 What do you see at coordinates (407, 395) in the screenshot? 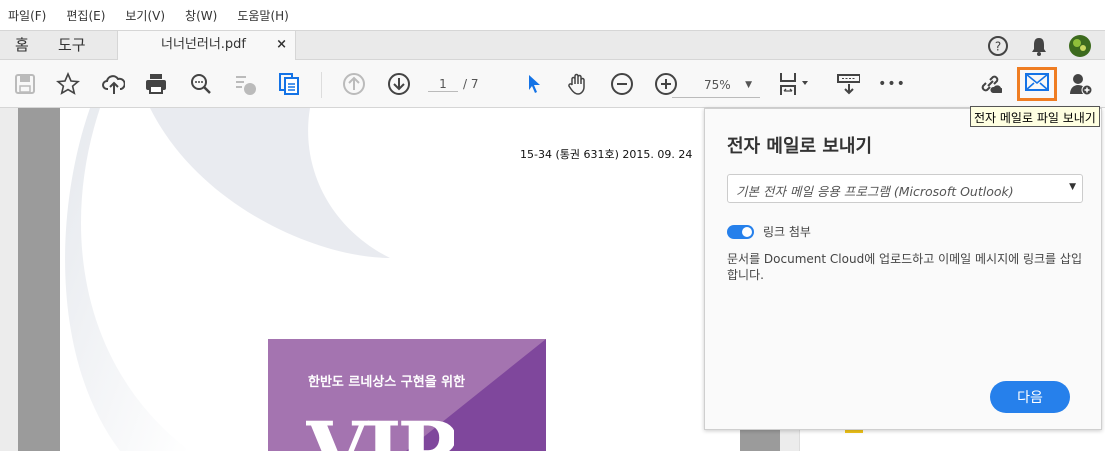
I see `cover-box: 한반도 르네상스 구현을 위한 VIP` at bounding box center [407, 395].